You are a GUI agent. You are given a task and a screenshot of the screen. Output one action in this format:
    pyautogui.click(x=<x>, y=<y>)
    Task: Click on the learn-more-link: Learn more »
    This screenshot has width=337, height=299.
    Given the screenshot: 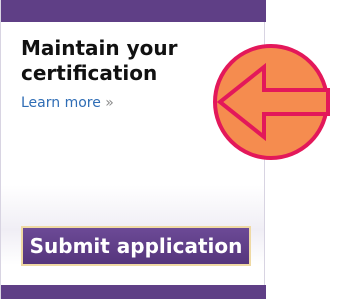 What is the action you would take?
    pyautogui.click(x=67, y=103)
    